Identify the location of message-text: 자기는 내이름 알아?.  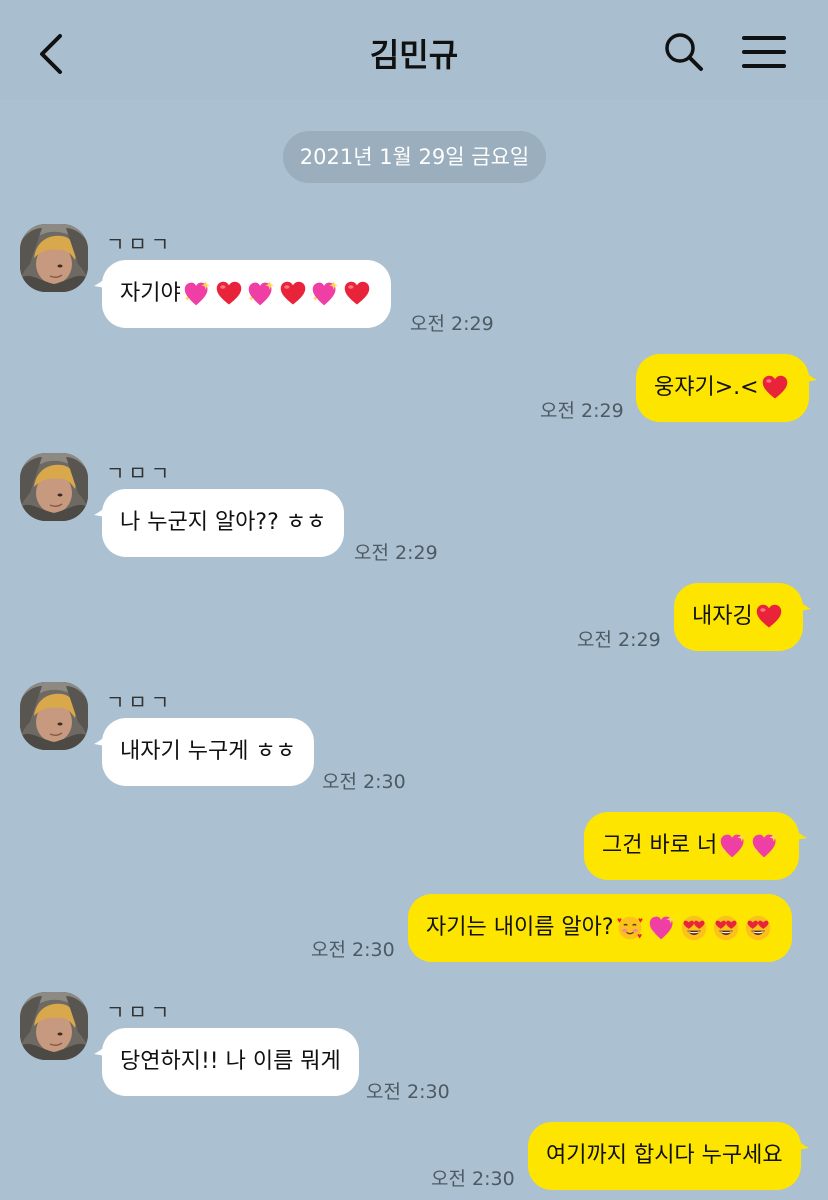
(520, 927).